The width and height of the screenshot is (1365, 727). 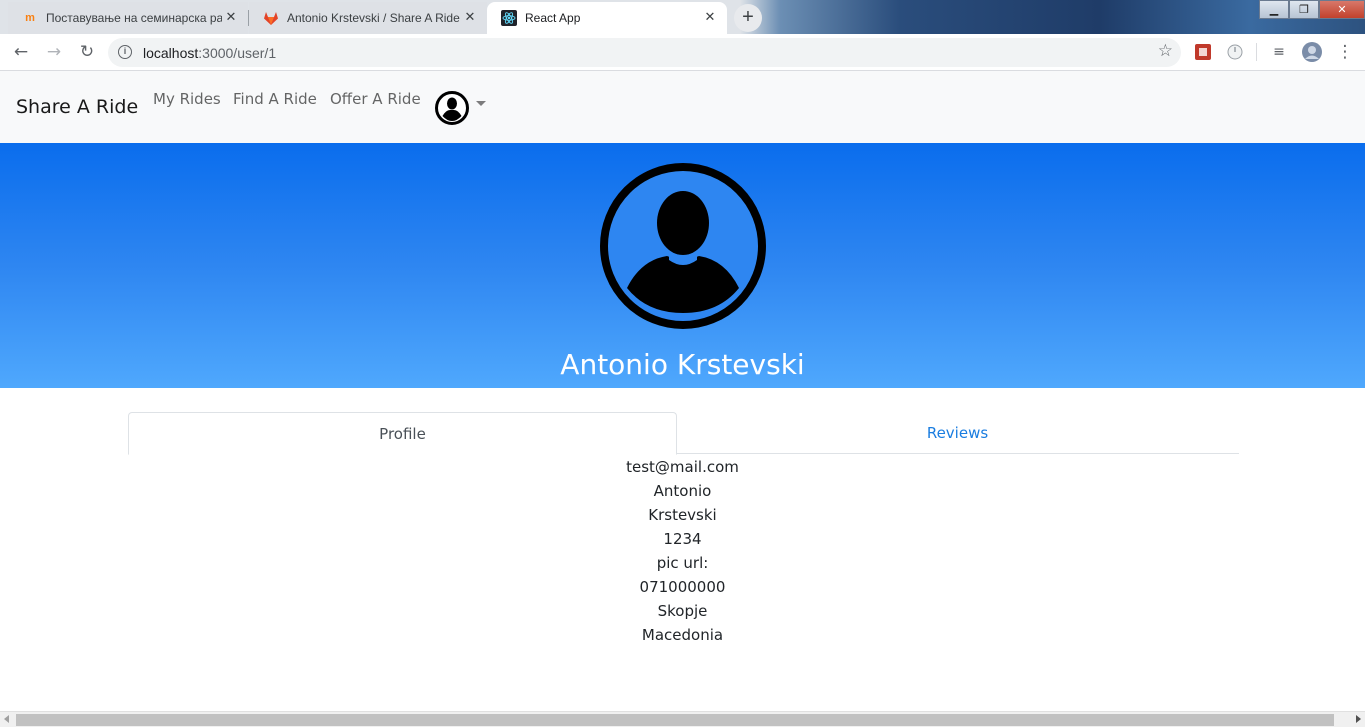 What do you see at coordinates (452, 108) in the screenshot?
I see `user-avatar-icon` at bounding box center [452, 108].